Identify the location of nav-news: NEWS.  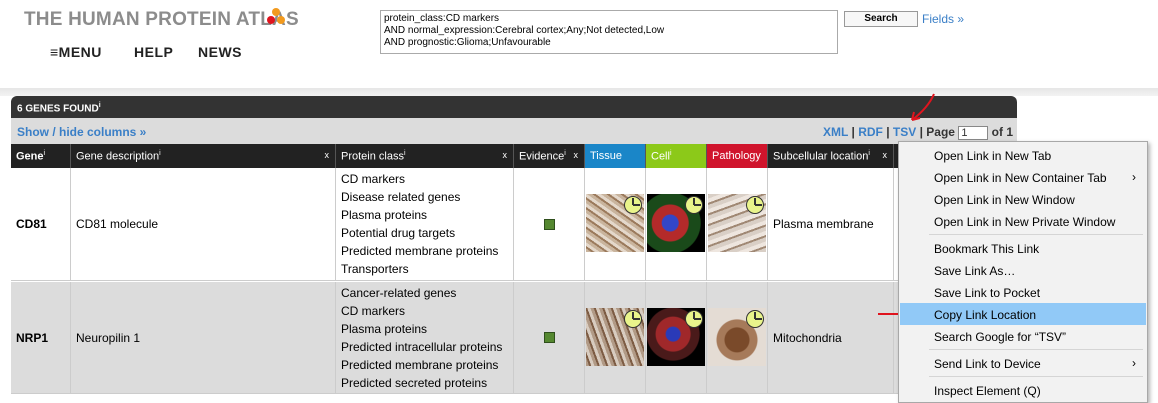
(220, 52).